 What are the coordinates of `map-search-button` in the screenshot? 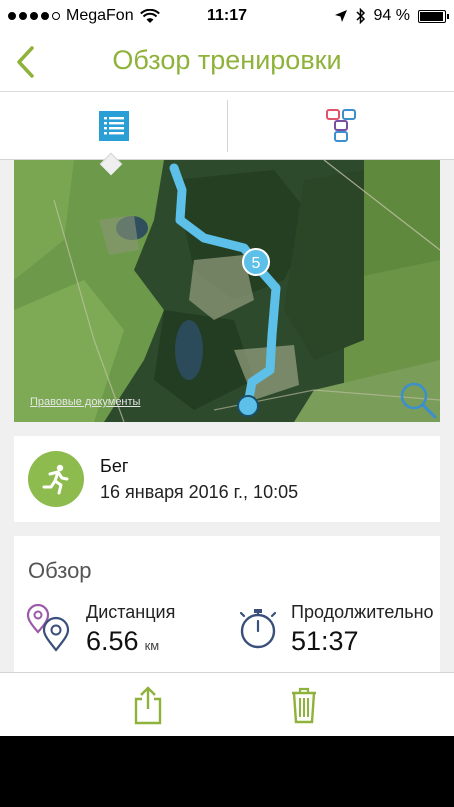 It's located at (418, 400).